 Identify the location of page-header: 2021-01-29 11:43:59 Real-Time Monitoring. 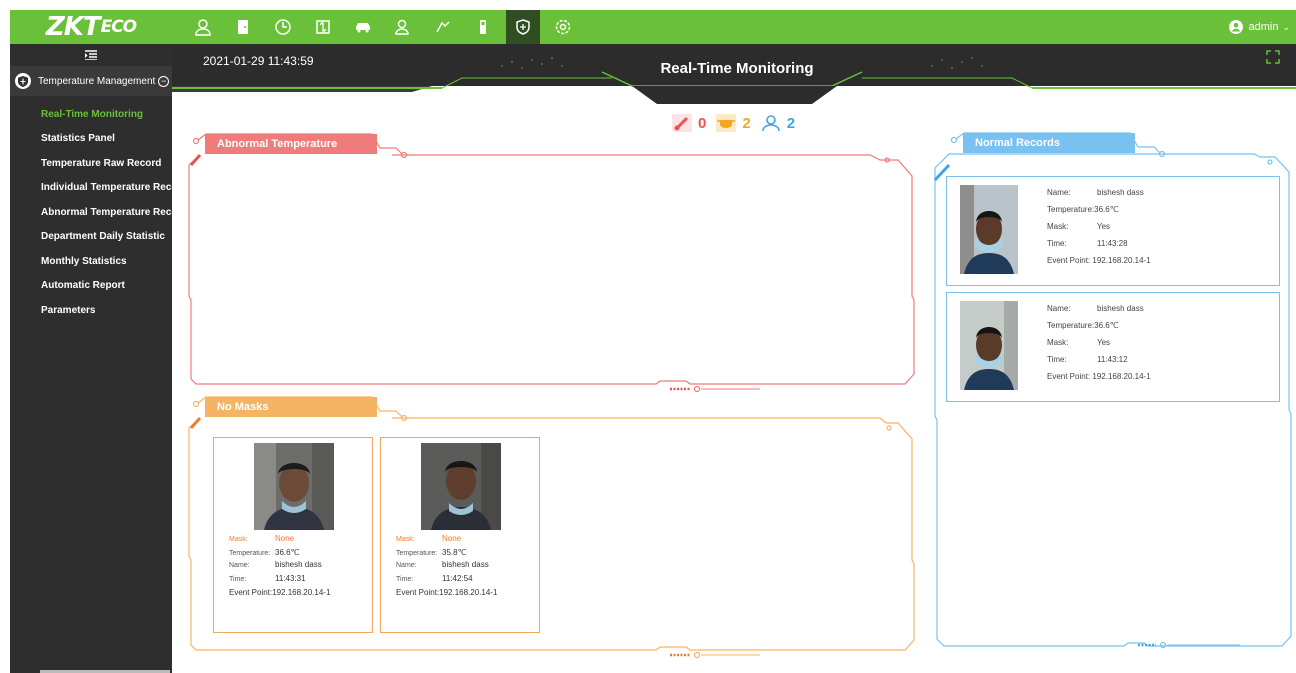
(734, 74).